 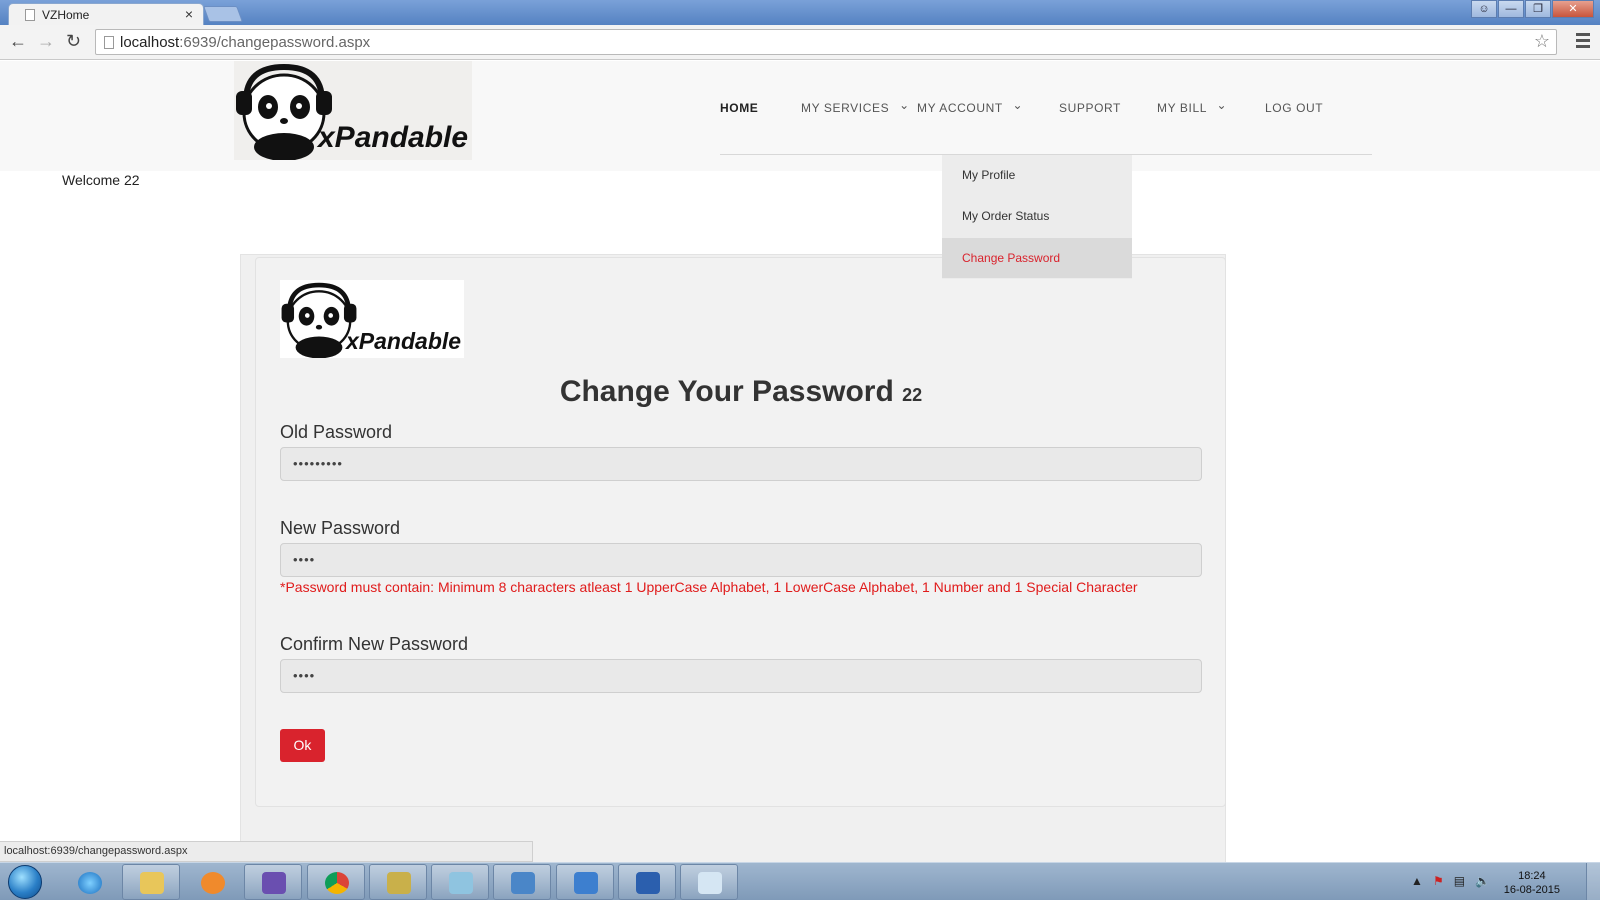 I want to click on dropdown-change-password: Change Password, so click(x=1037, y=258).